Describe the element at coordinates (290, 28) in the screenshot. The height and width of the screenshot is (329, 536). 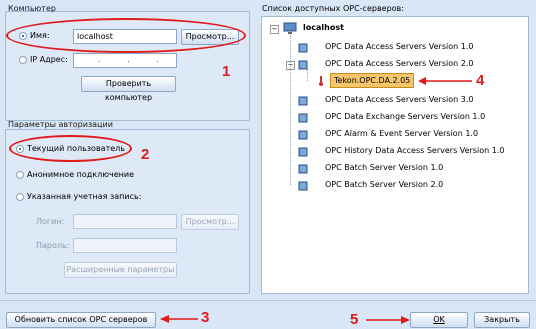
I see `computer-icon` at that location.